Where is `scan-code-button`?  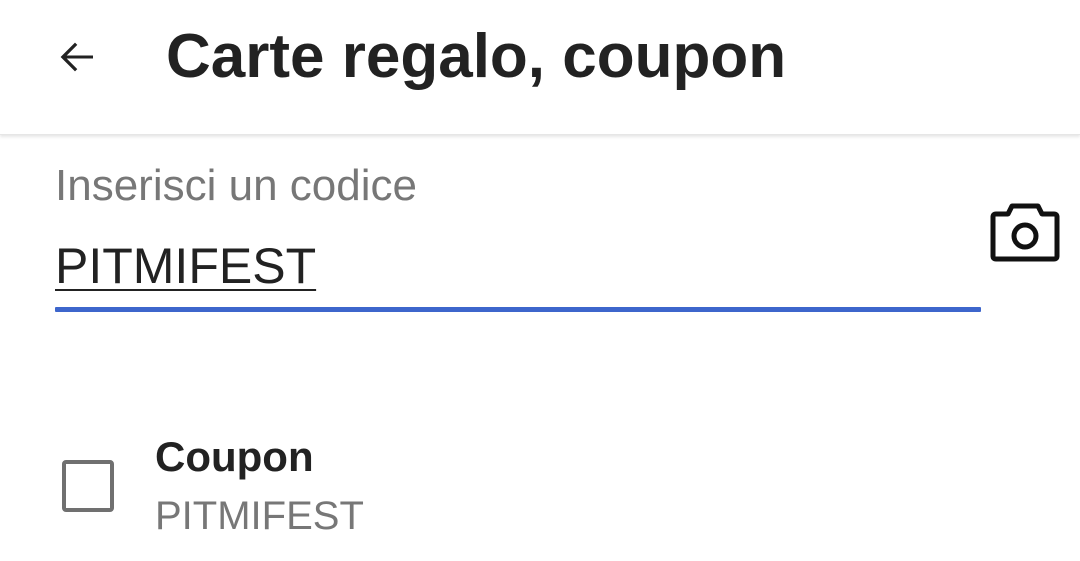 scan-code-button is located at coordinates (1025, 233).